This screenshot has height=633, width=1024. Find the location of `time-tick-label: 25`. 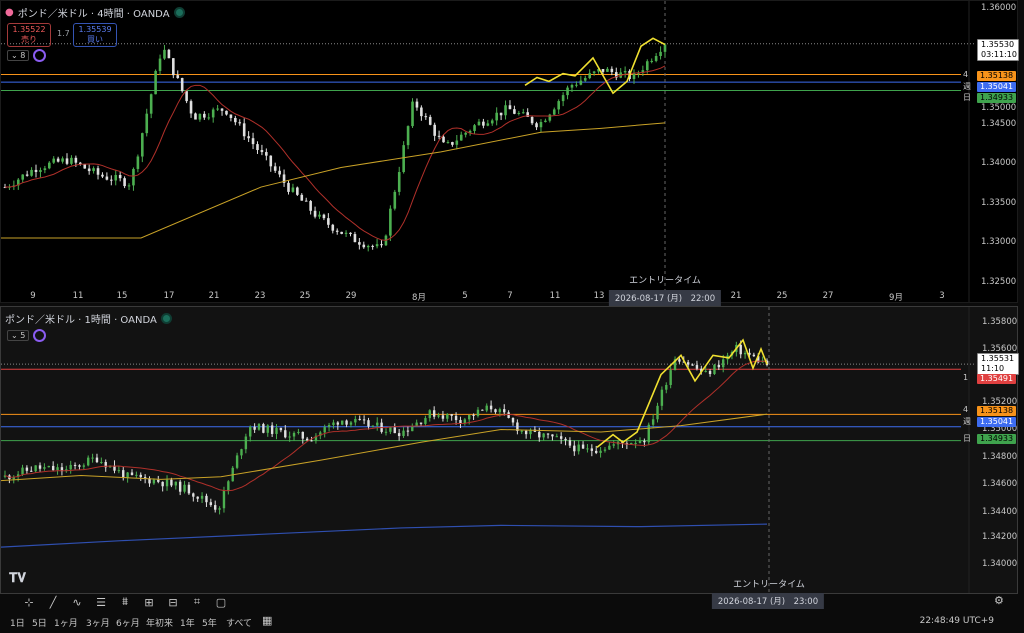

time-tick-label: 25 is located at coordinates (305, 296).